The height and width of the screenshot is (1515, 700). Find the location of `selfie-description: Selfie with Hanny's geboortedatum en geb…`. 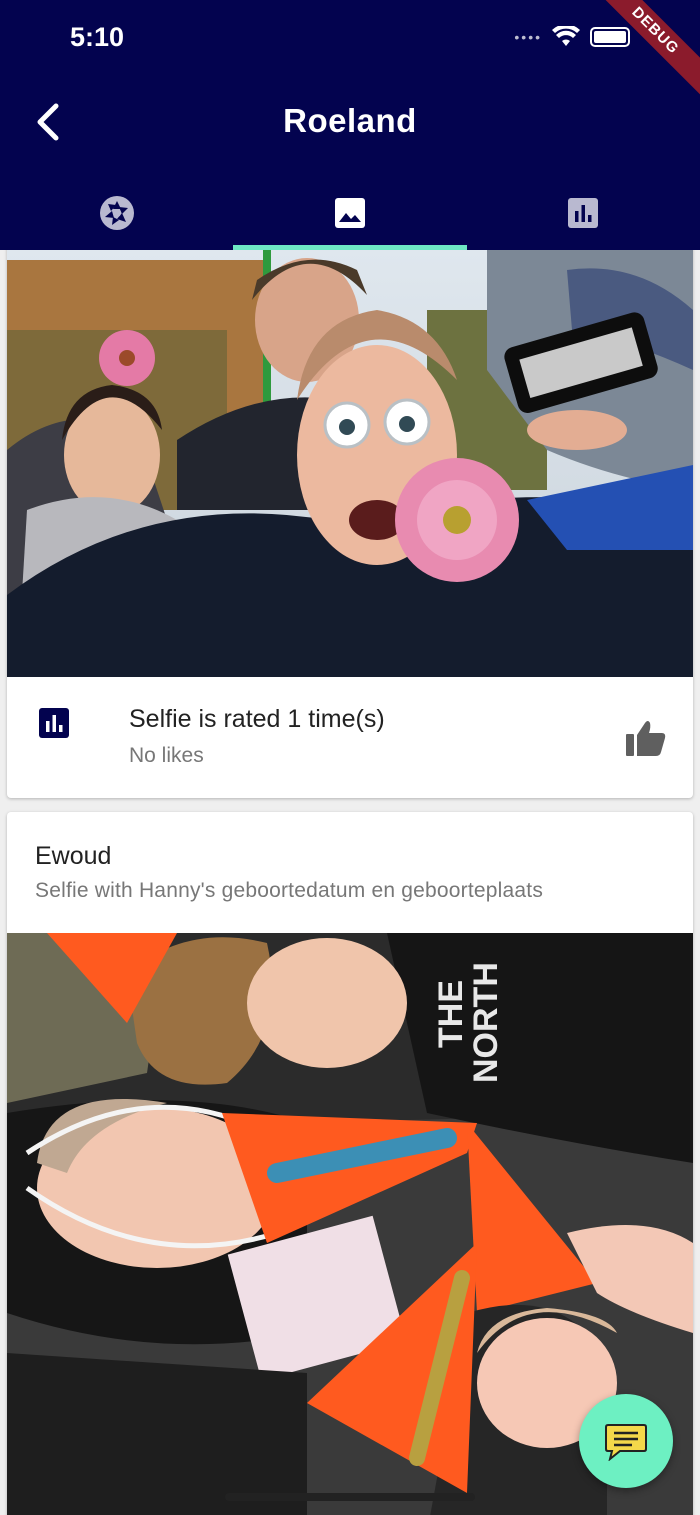

selfie-description: Selfie with Hanny's geboortedatum en geb… is located at coordinates (289, 890).